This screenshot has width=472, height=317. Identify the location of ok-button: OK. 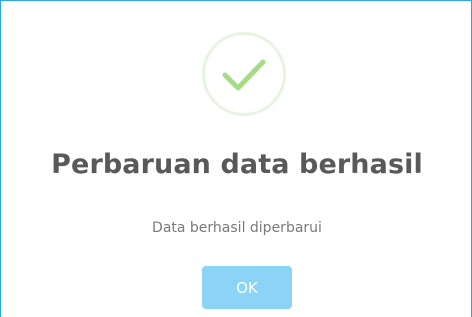
(247, 287).